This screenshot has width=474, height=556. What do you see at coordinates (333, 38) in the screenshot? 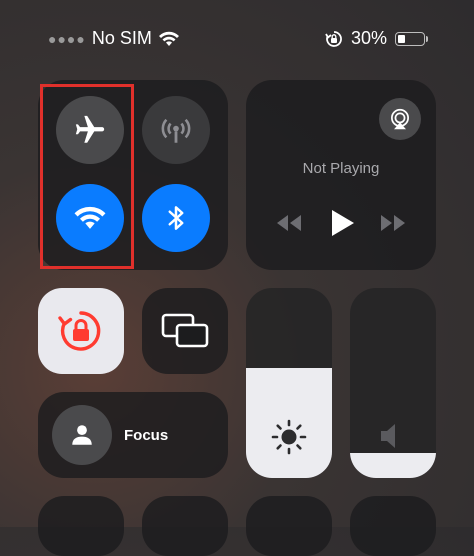
I see `orientation-lock-status-icon` at bounding box center [333, 38].